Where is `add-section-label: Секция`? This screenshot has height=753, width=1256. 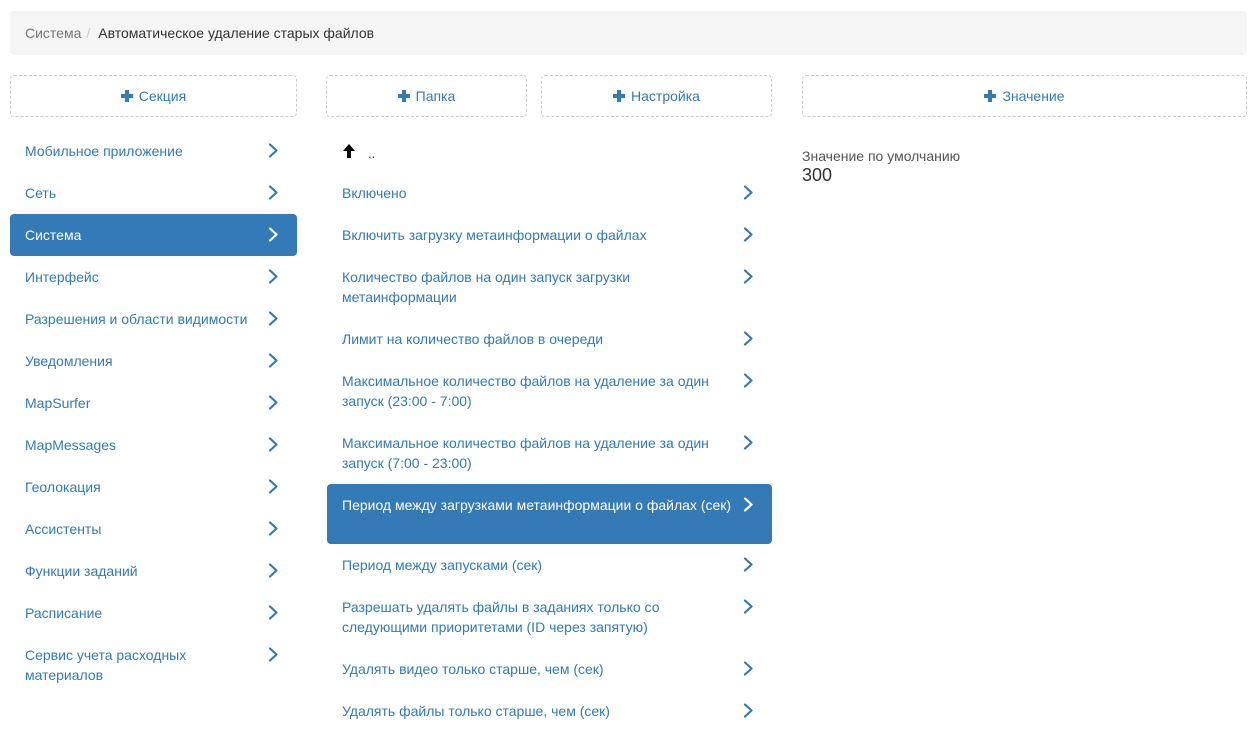 add-section-label: Секция is located at coordinates (162, 96).